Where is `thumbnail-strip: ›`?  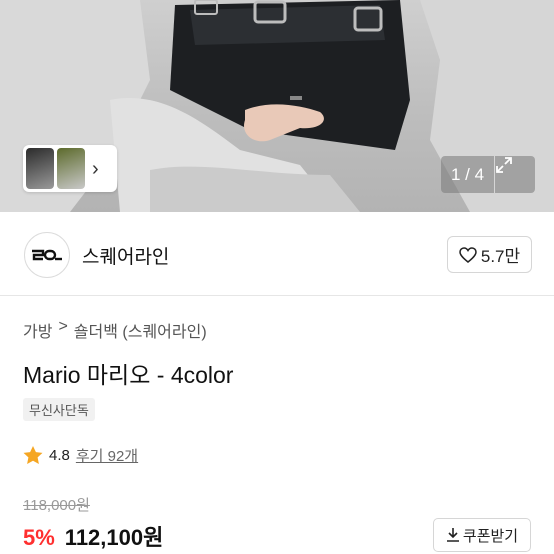
thumbnail-strip: › is located at coordinates (70, 168).